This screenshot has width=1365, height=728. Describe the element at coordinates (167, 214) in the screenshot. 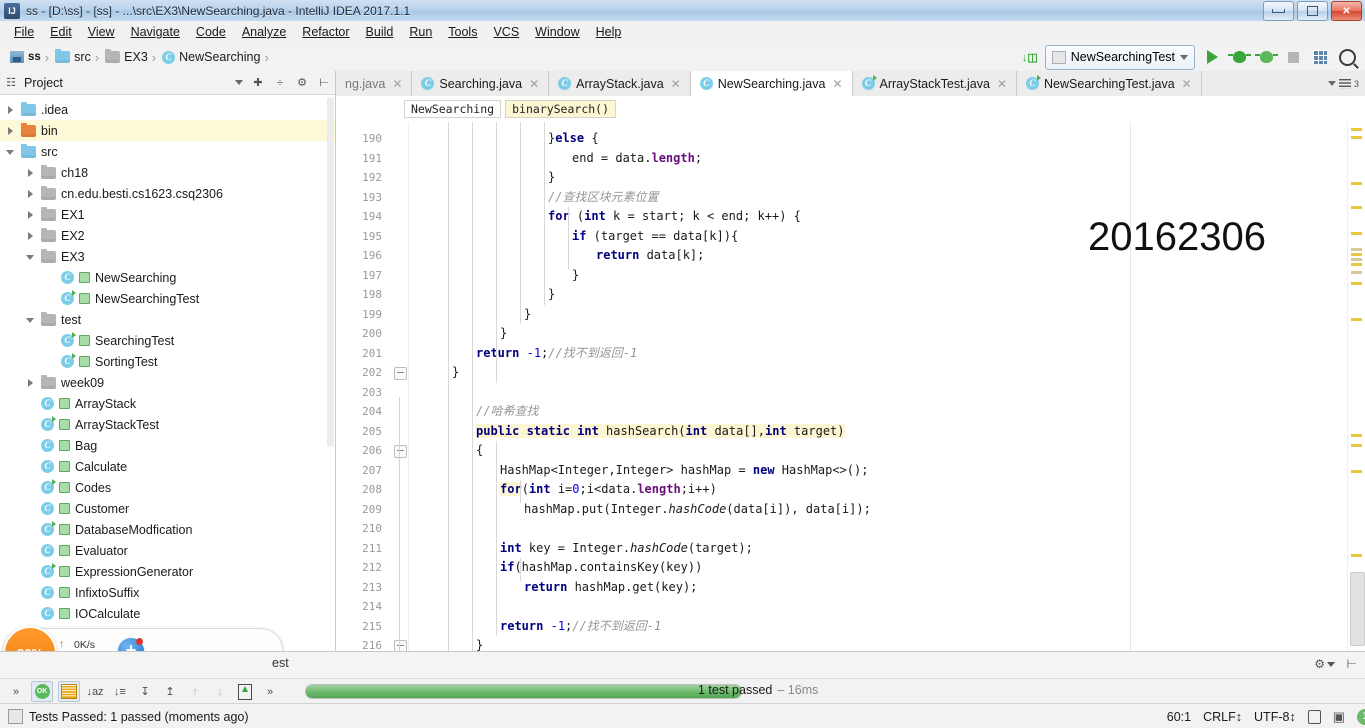

I see `tree-item-ex1: EX1` at that location.